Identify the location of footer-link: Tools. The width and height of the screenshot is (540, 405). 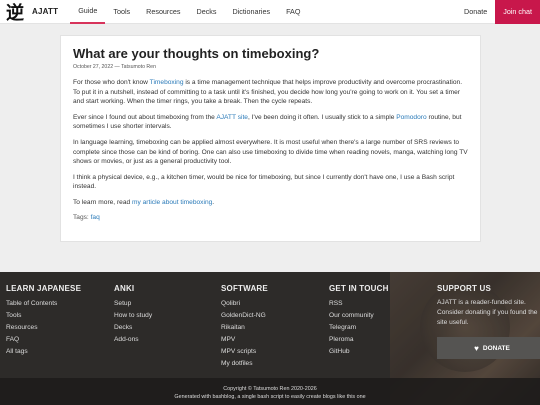
(43, 316).